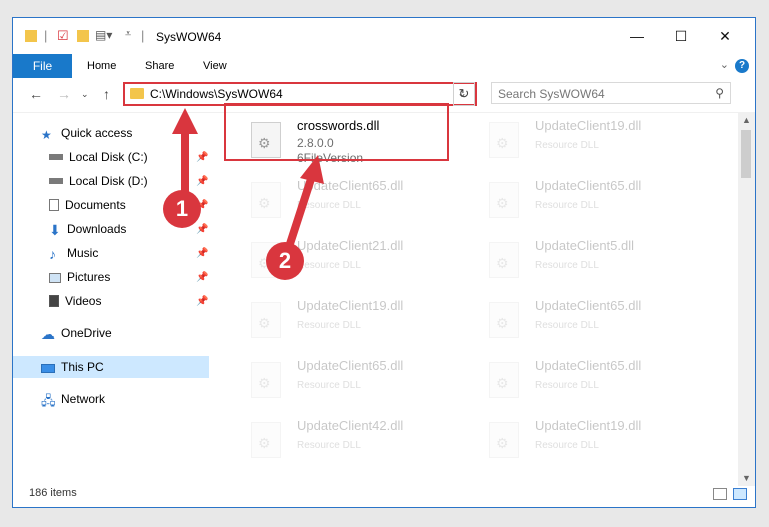  I want to click on expand-ribbon-icon: ⌄, so click(724, 64).